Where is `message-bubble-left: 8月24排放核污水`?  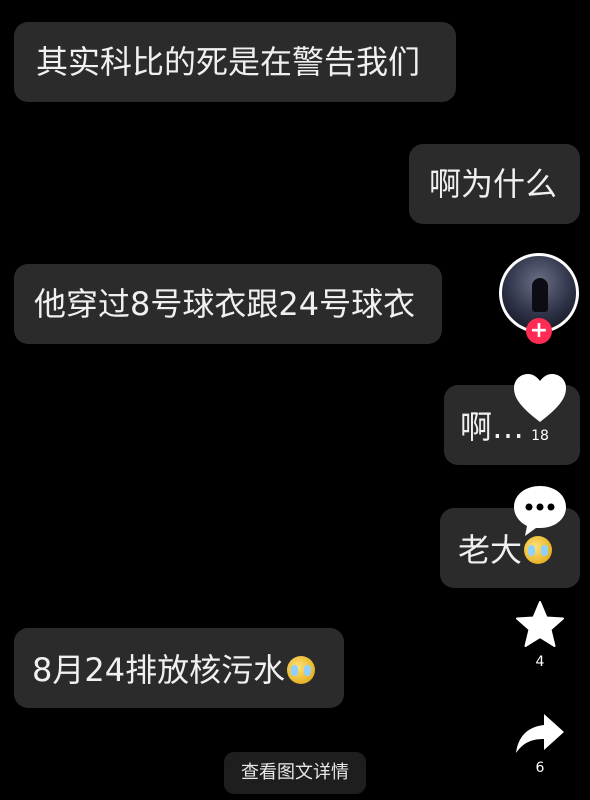 message-bubble-left: 8月24排放核污水 is located at coordinates (179, 668).